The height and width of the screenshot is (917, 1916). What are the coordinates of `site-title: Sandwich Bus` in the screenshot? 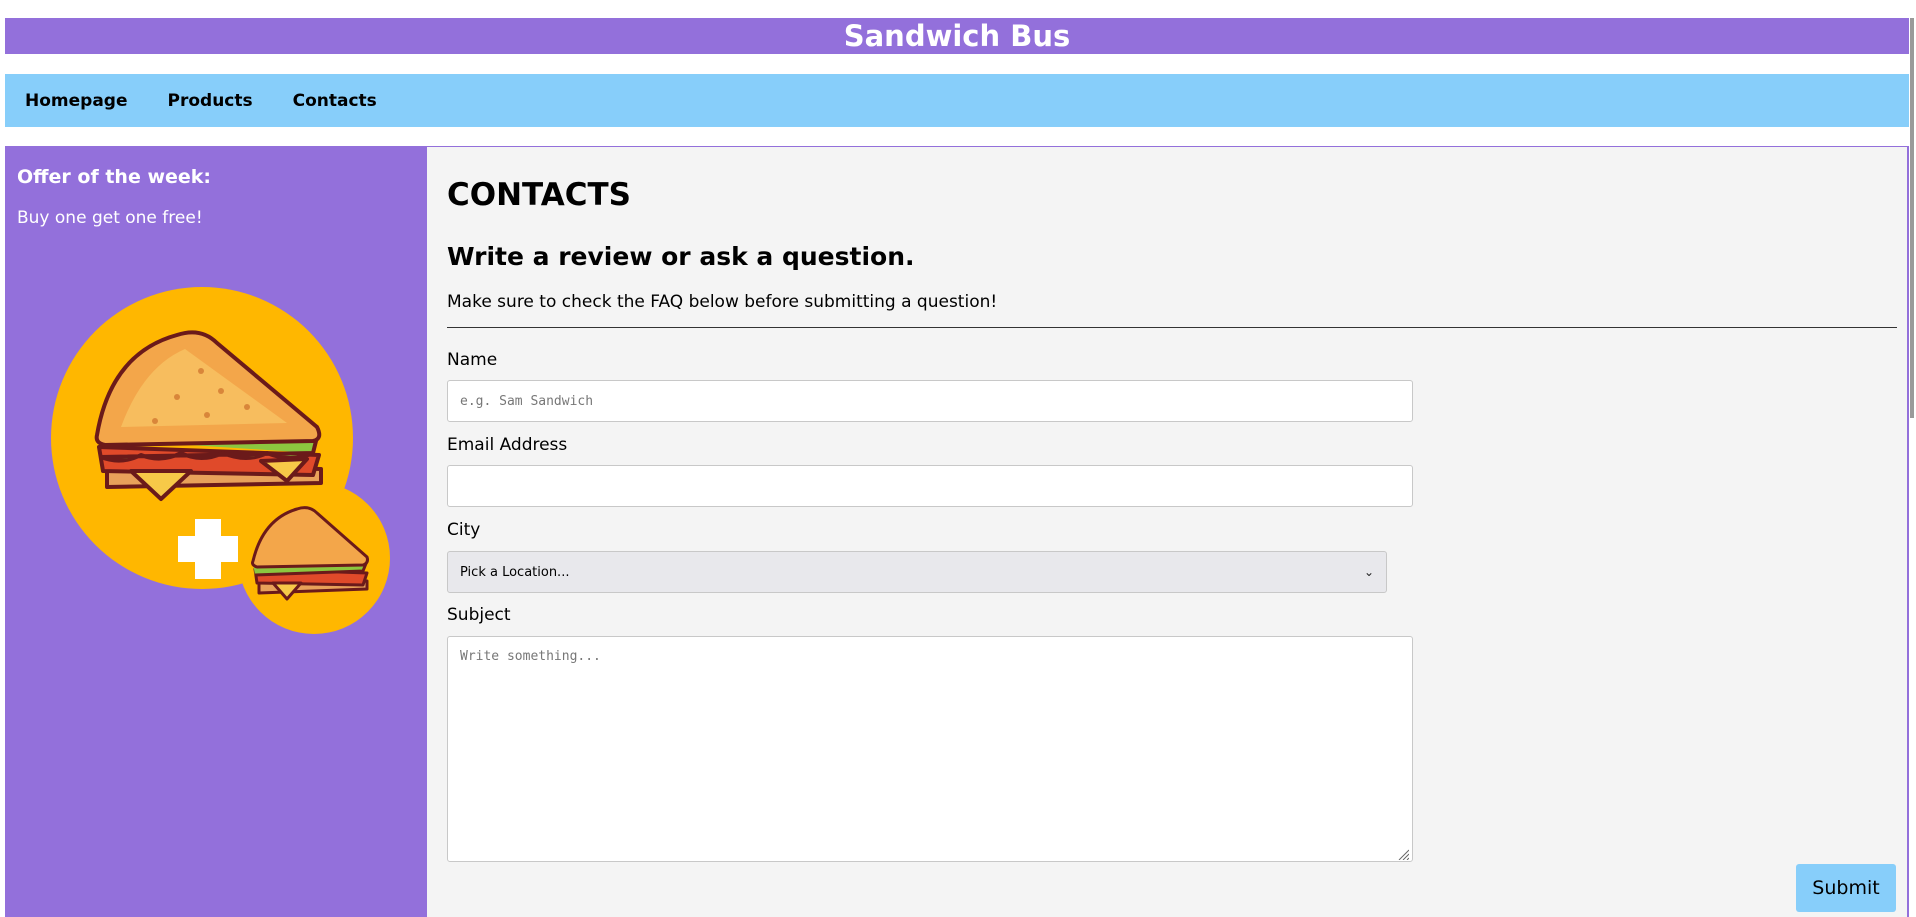 It's located at (957, 36).